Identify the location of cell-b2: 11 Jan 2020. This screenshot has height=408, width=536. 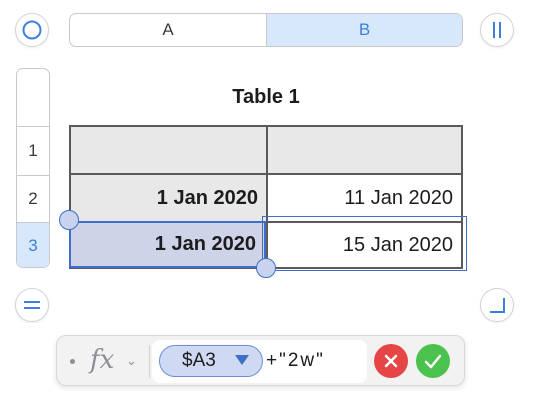
(364, 198).